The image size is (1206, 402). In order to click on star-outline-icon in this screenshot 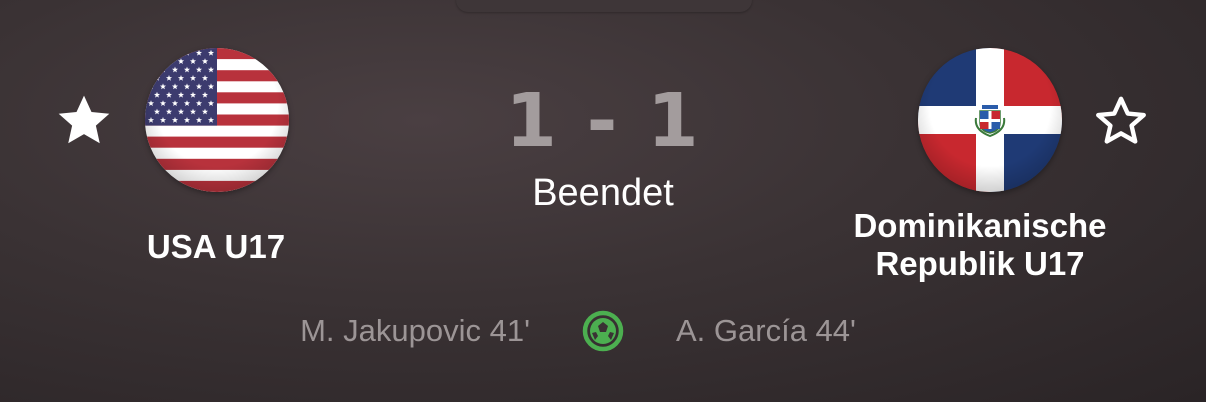, I will do `click(1121, 120)`.